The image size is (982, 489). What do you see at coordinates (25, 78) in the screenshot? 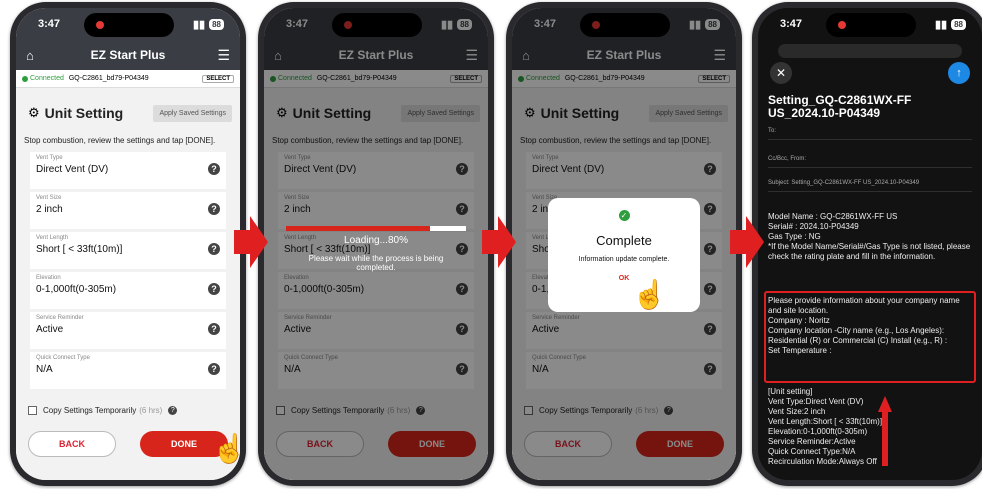
I see `connected-dot` at bounding box center [25, 78].